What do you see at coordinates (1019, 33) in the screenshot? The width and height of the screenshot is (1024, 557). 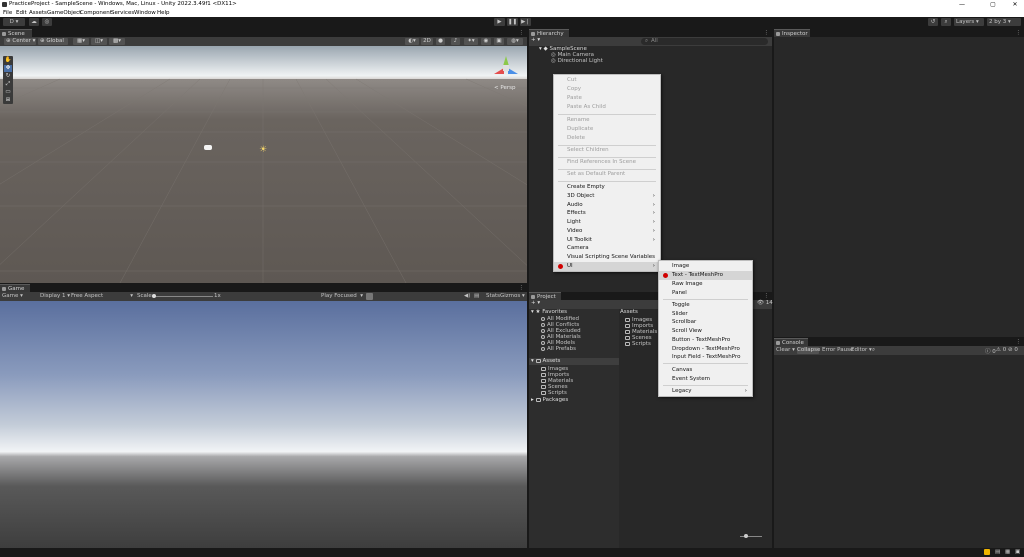 I see `inspector-menu-icon: ⋮` at bounding box center [1019, 33].